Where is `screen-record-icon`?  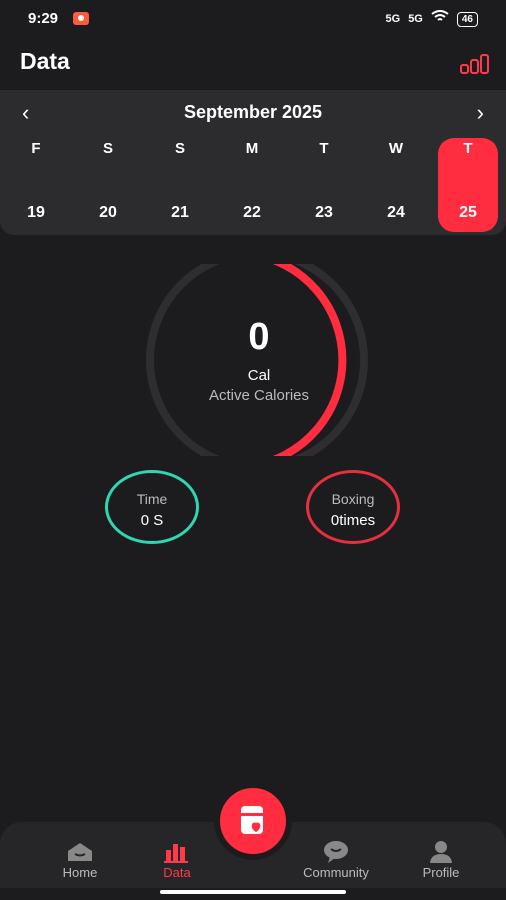
screen-record-icon is located at coordinates (81, 18).